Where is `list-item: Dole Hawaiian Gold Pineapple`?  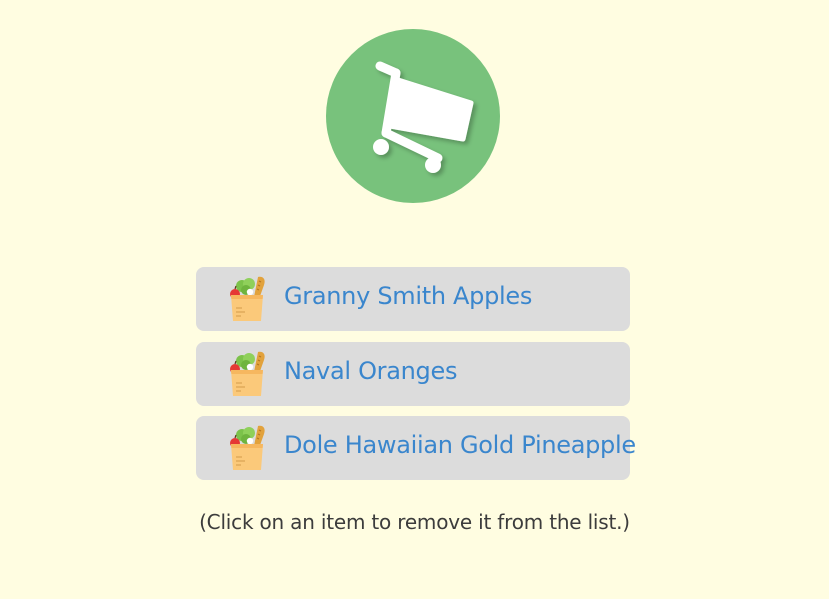 list-item: Dole Hawaiian Gold Pineapple is located at coordinates (416, 448).